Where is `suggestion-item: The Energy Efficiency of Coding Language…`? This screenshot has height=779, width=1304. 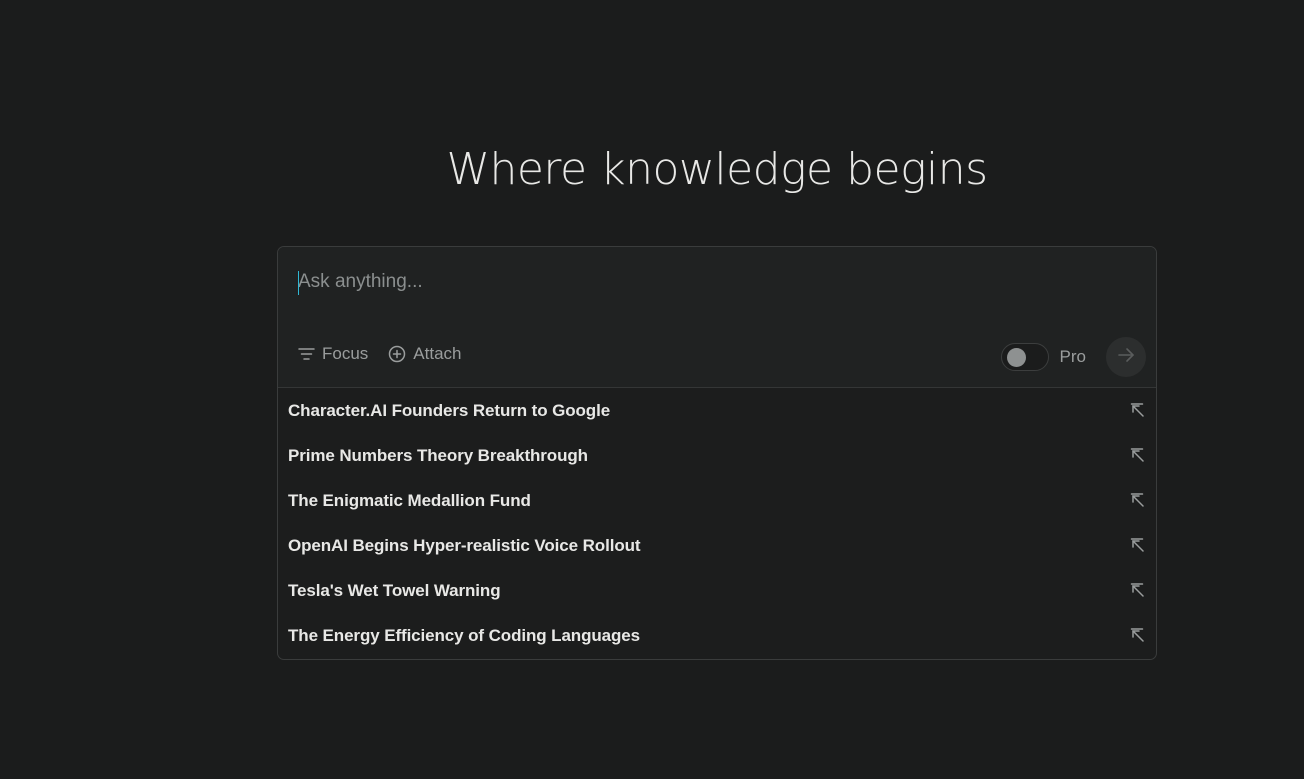 suggestion-item: The Energy Efficiency of Coding Language… is located at coordinates (717, 635).